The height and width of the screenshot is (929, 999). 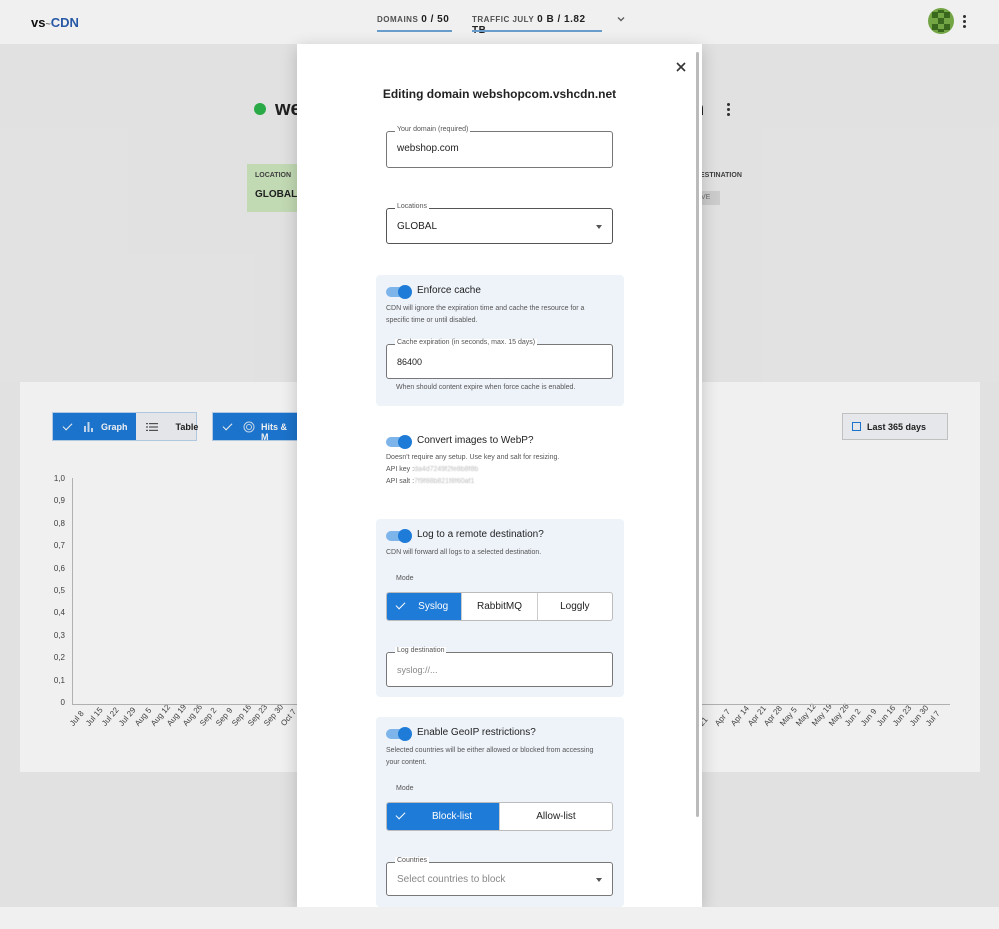 What do you see at coordinates (433, 606) in the screenshot?
I see `syslog-label: Syslog` at bounding box center [433, 606].